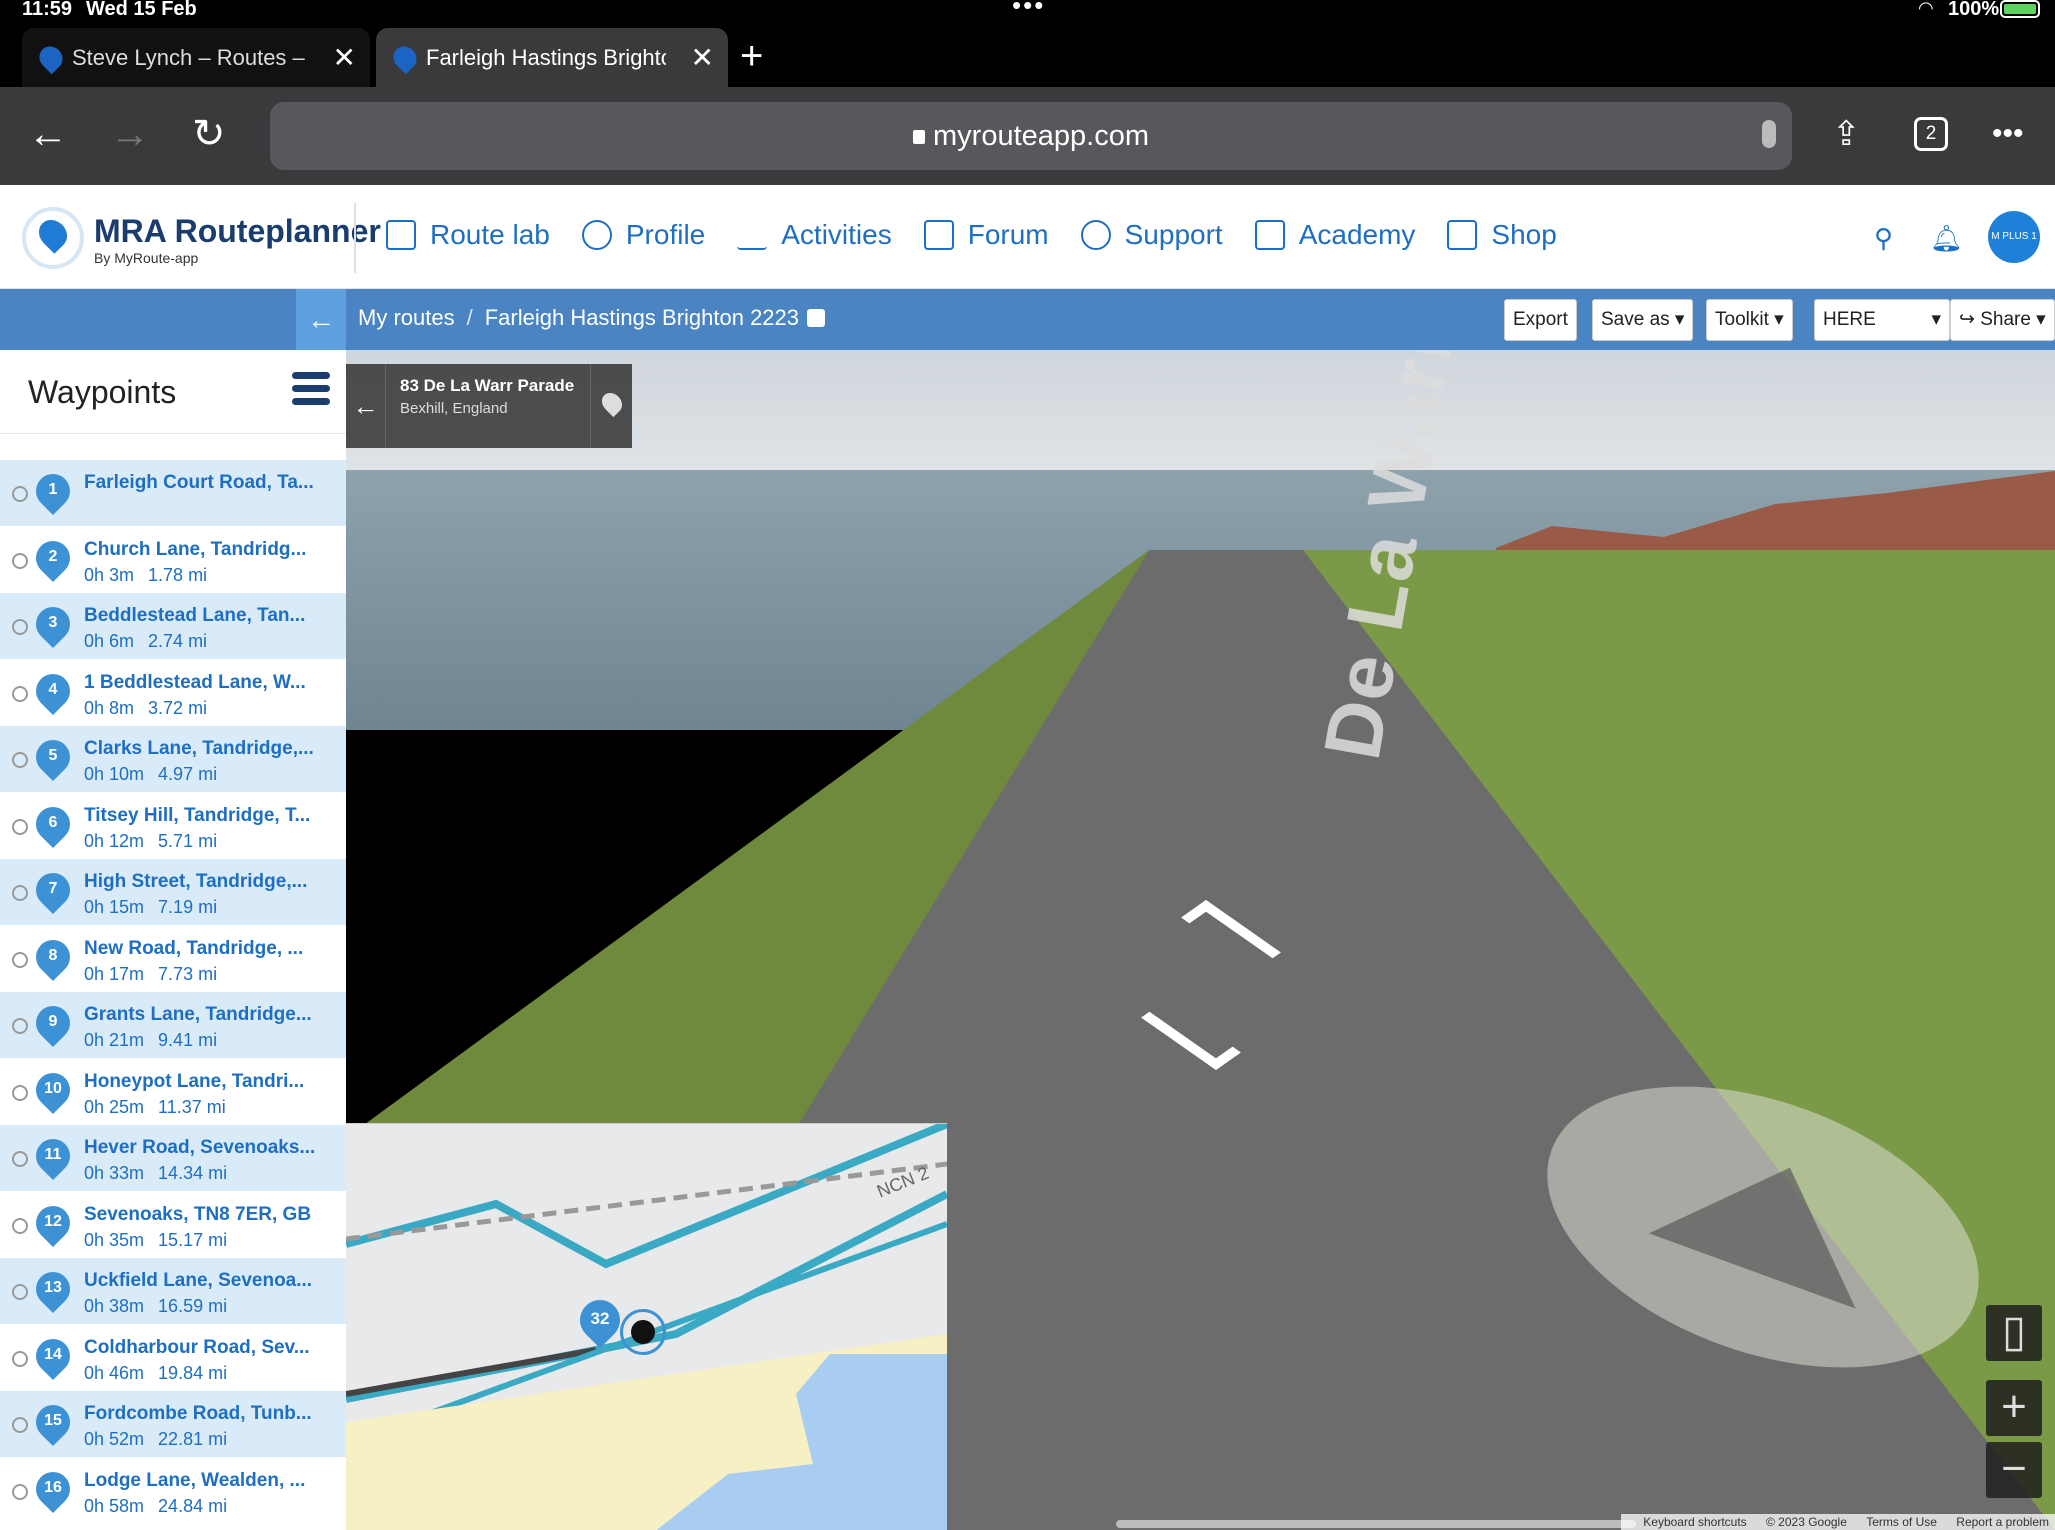  I want to click on browser-tab-2: Farleigh Hastings Brighto ✕, so click(552, 57).